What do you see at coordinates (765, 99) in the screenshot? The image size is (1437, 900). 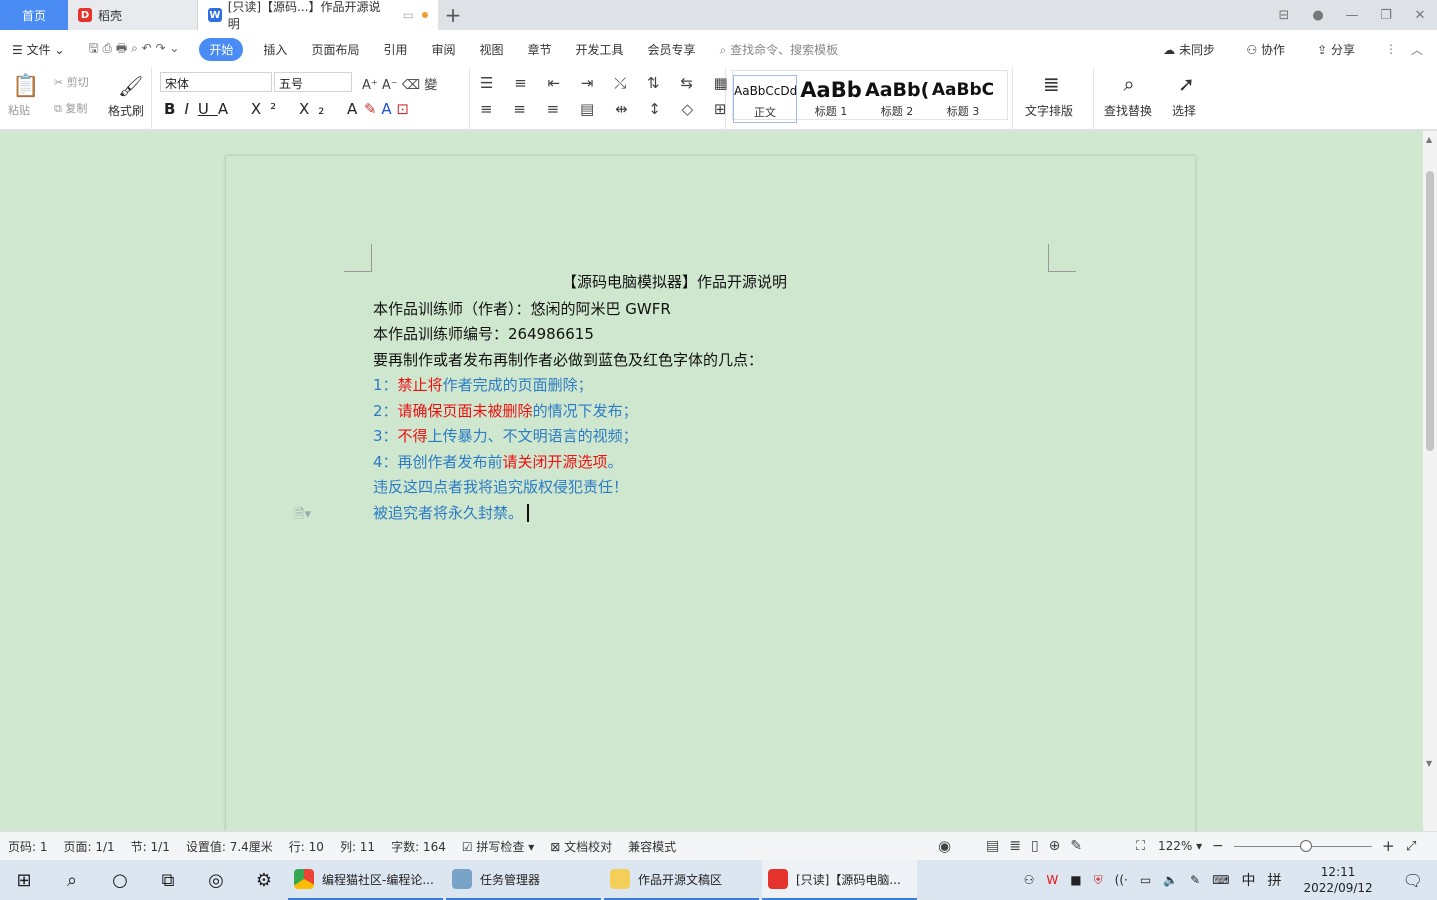 I see `style-normal: AaBbCcDd 正文` at bounding box center [765, 99].